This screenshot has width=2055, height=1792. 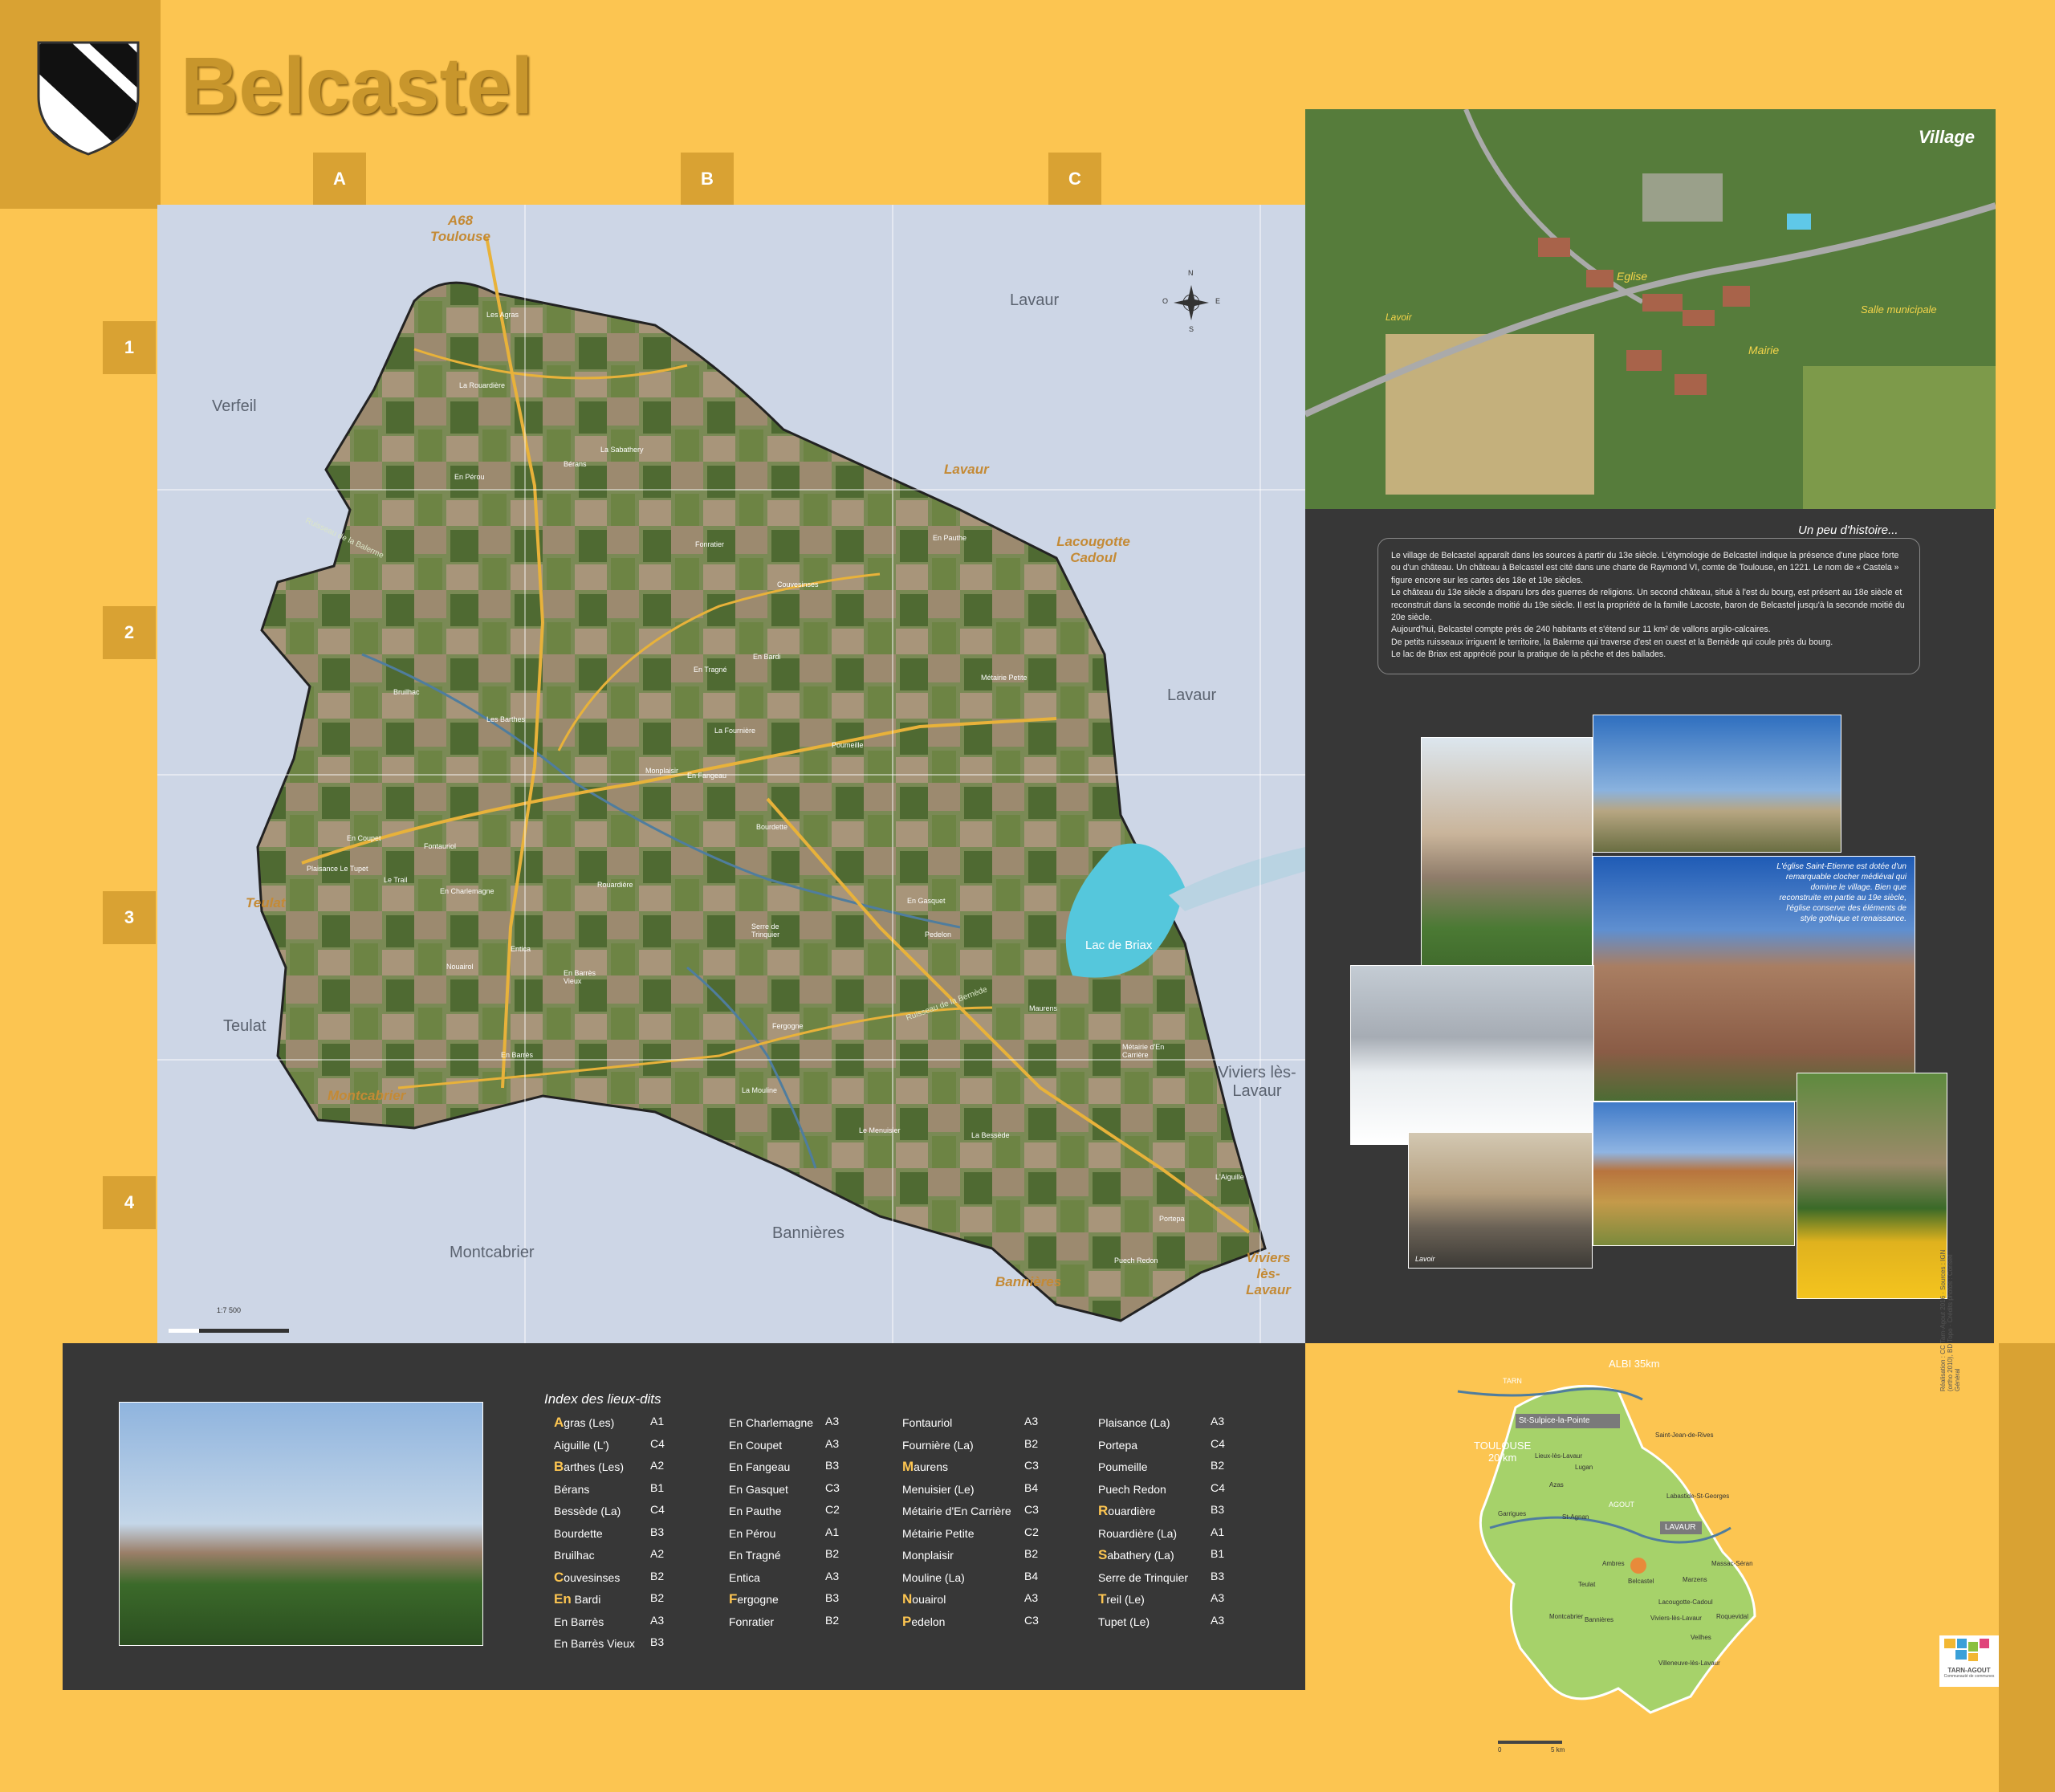 I want to click on place-label: Métairie d'En Carrière, so click(x=1143, y=1051).